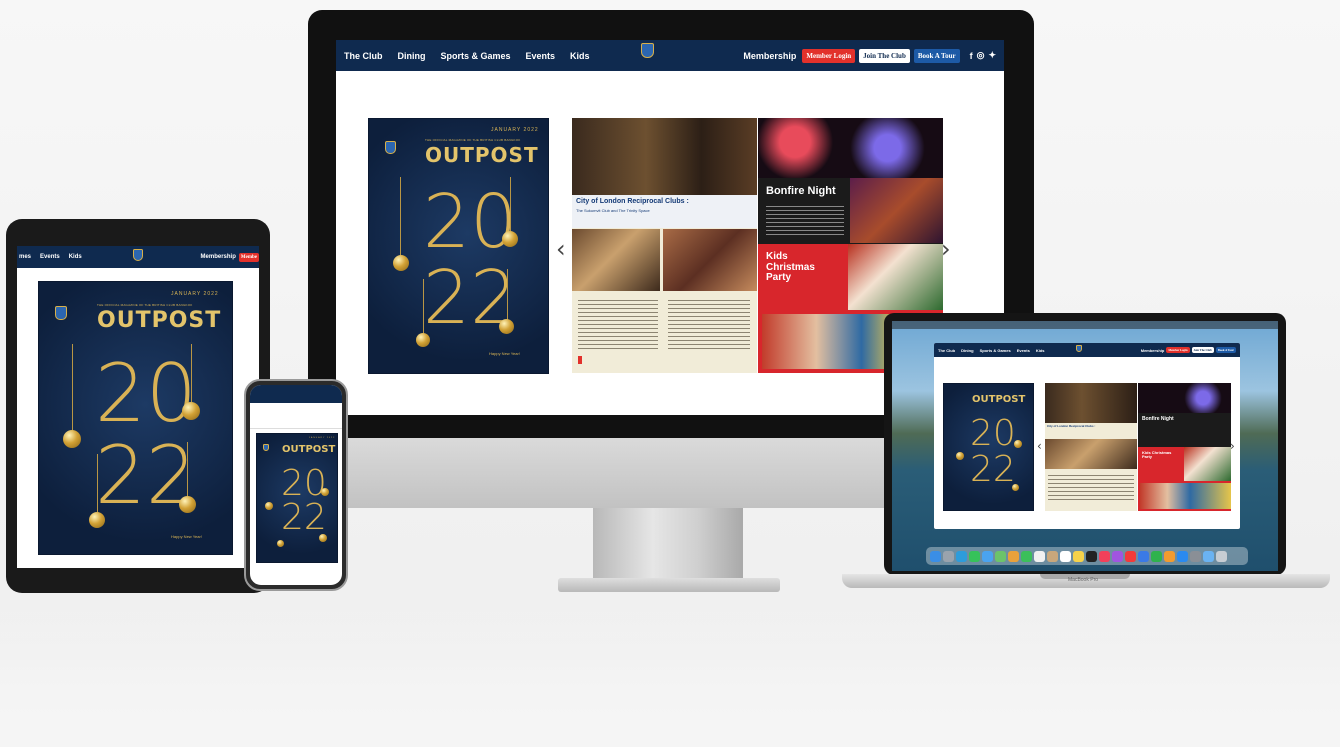 Image resolution: width=1340 pixels, height=747 pixels. I want to click on spread-left-subheadline: The Sukumvit Club and The Trinity Space, so click(613, 210).